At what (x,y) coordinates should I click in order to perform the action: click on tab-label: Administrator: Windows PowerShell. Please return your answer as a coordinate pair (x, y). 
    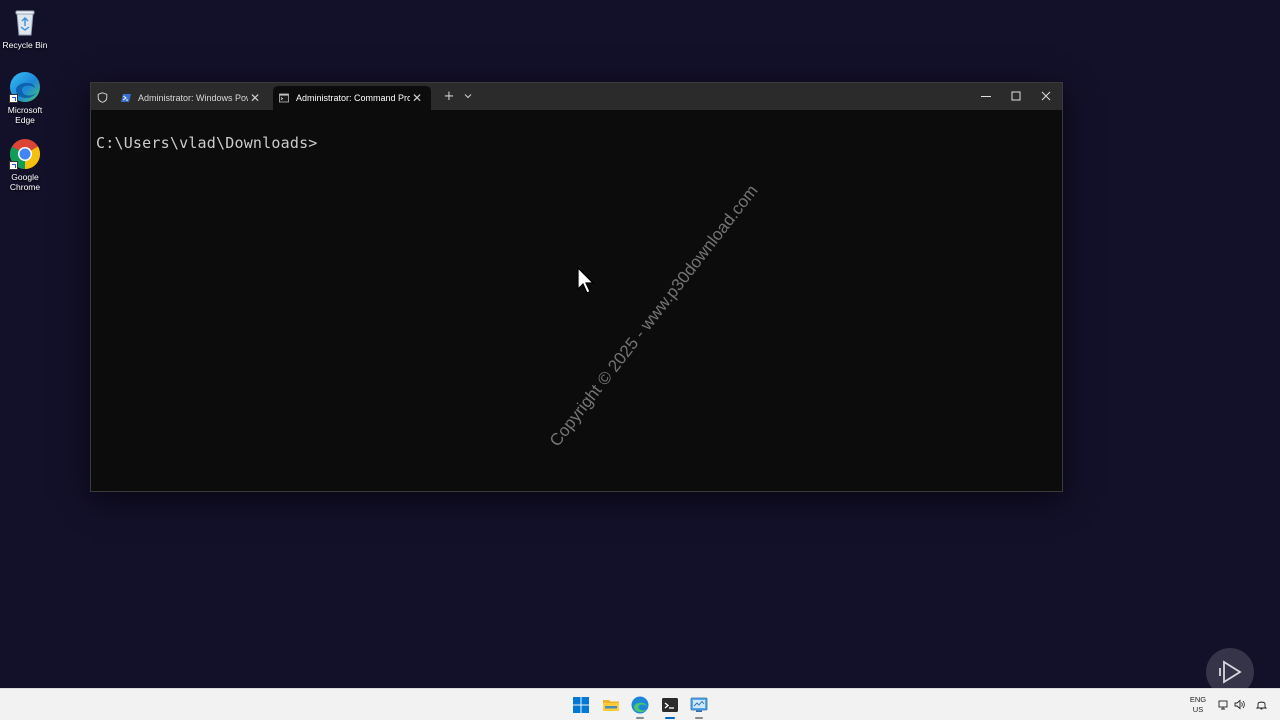
    Looking at the image, I should click on (193, 98).